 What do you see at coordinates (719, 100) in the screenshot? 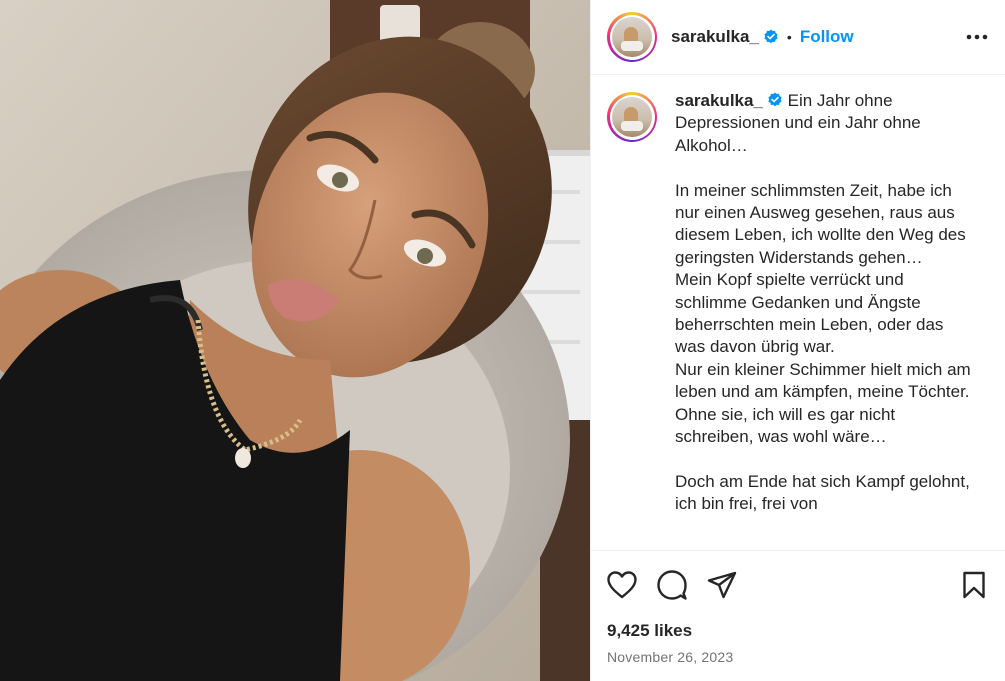
I see `caption-username: sarakulka_` at bounding box center [719, 100].